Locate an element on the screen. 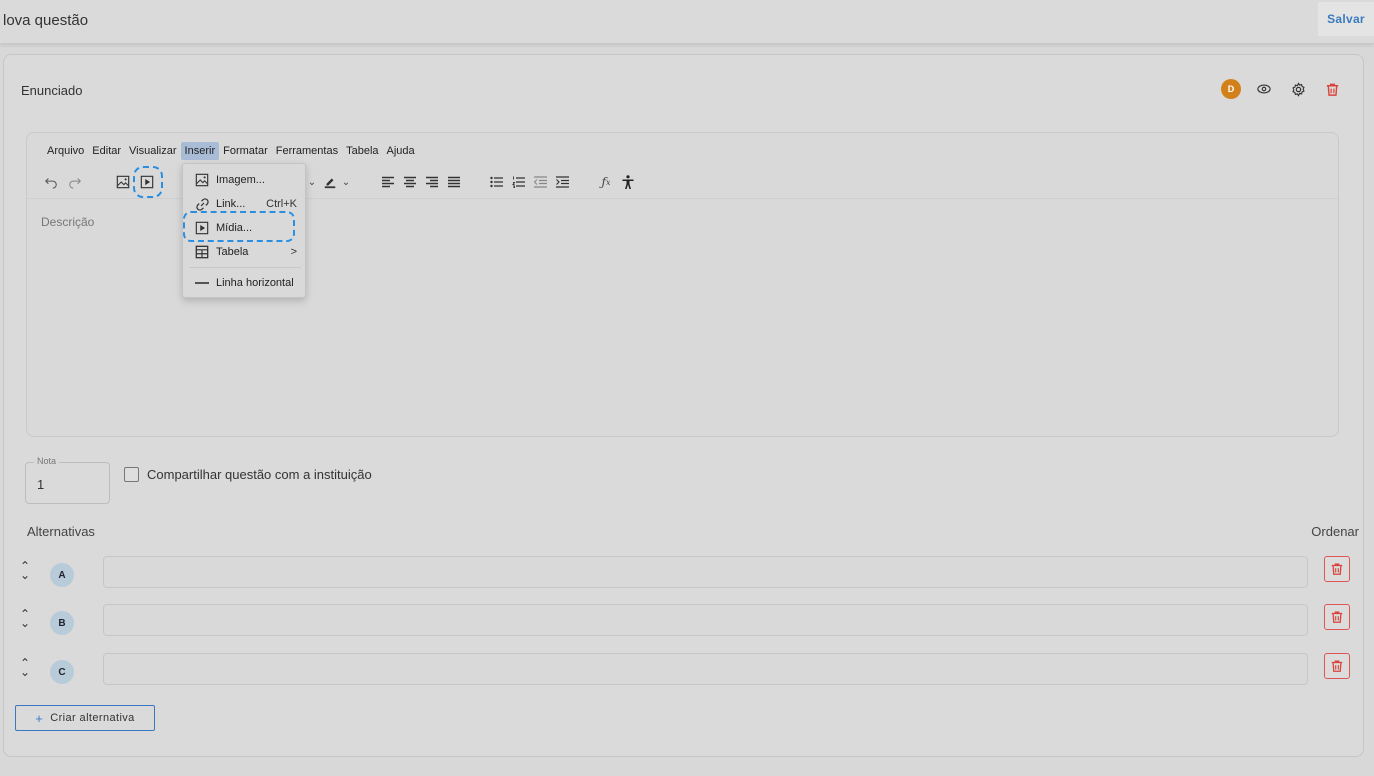 The width and height of the screenshot is (1374, 776). submenu-chevron-icon: > is located at coordinates (293, 252).